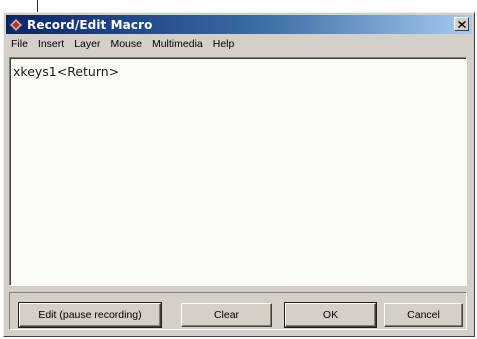 This screenshot has height=339, width=477. What do you see at coordinates (177, 44) in the screenshot?
I see `menu-multimedia: Multimedia` at bounding box center [177, 44].